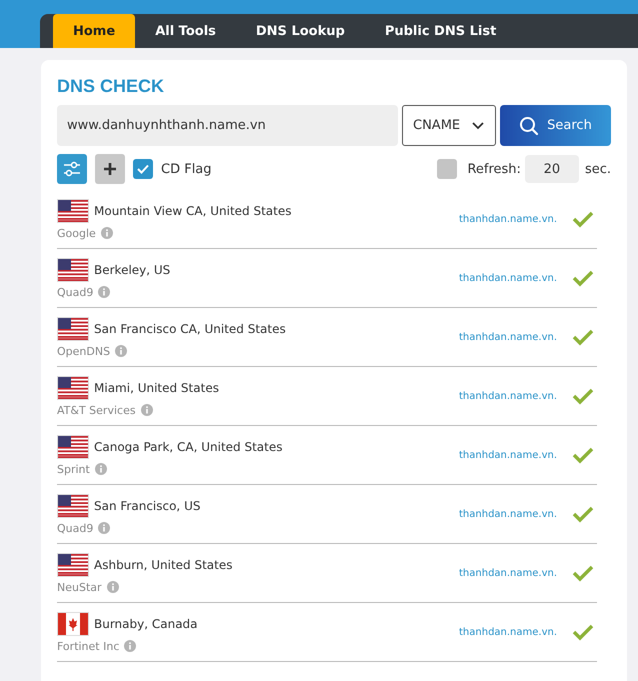 Image resolution: width=638 pixels, height=681 pixels. What do you see at coordinates (79, 587) in the screenshot?
I see `provider-text: NeuStar` at bounding box center [79, 587].